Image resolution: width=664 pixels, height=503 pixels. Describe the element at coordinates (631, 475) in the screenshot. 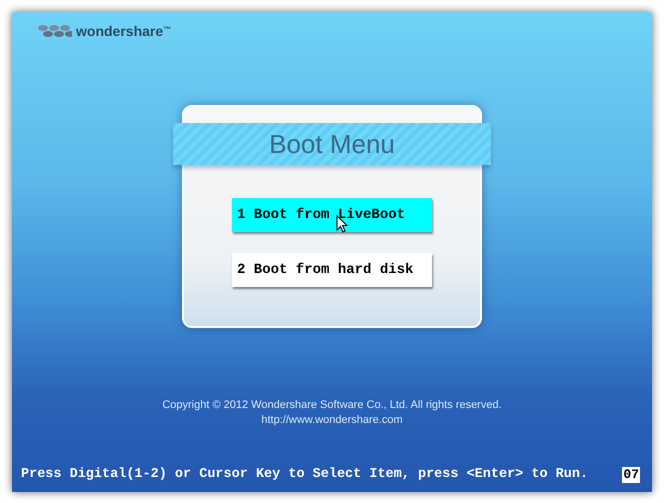

I see `countdown-timer: 07` at that location.